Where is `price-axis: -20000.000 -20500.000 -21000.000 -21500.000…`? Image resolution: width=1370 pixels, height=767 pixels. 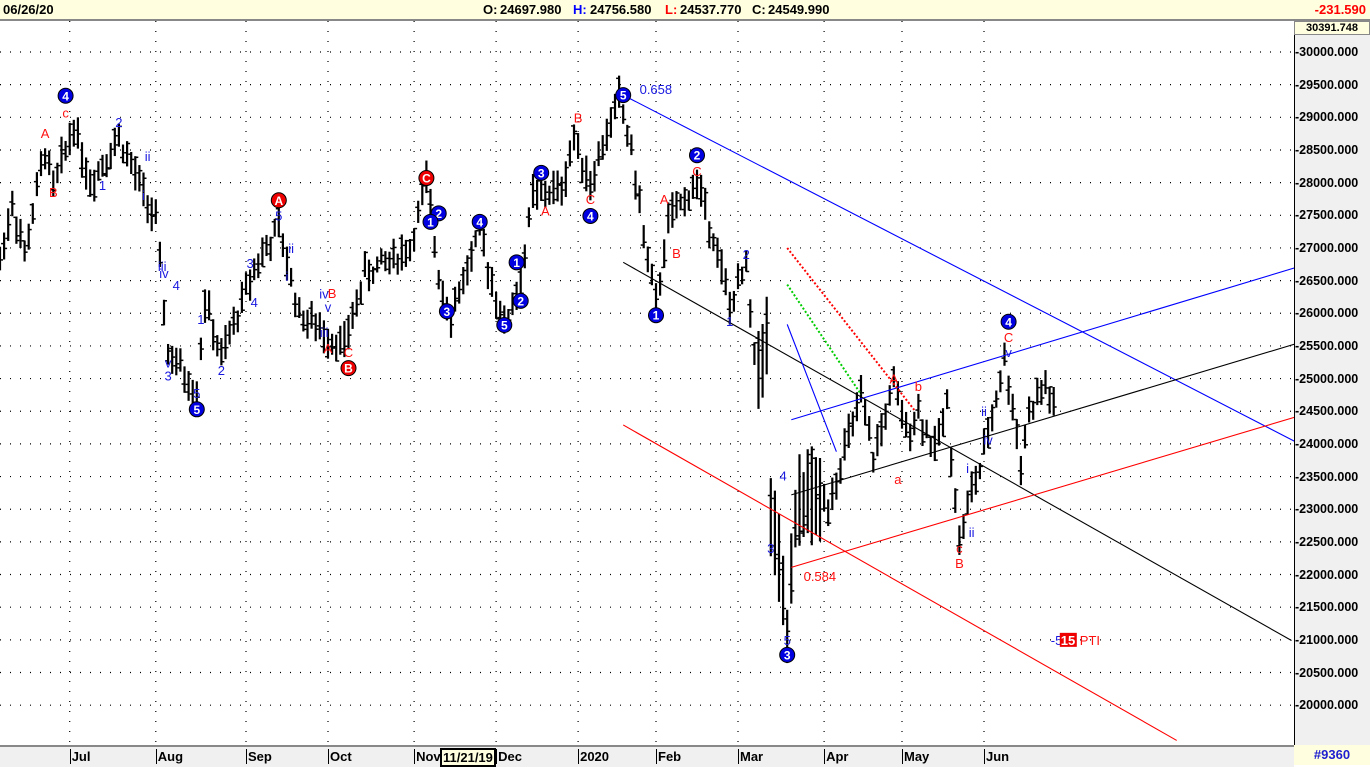
price-axis: -20000.000 -20500.000 -21000.000 -21500.000… is located at coordinates (1332, 383).